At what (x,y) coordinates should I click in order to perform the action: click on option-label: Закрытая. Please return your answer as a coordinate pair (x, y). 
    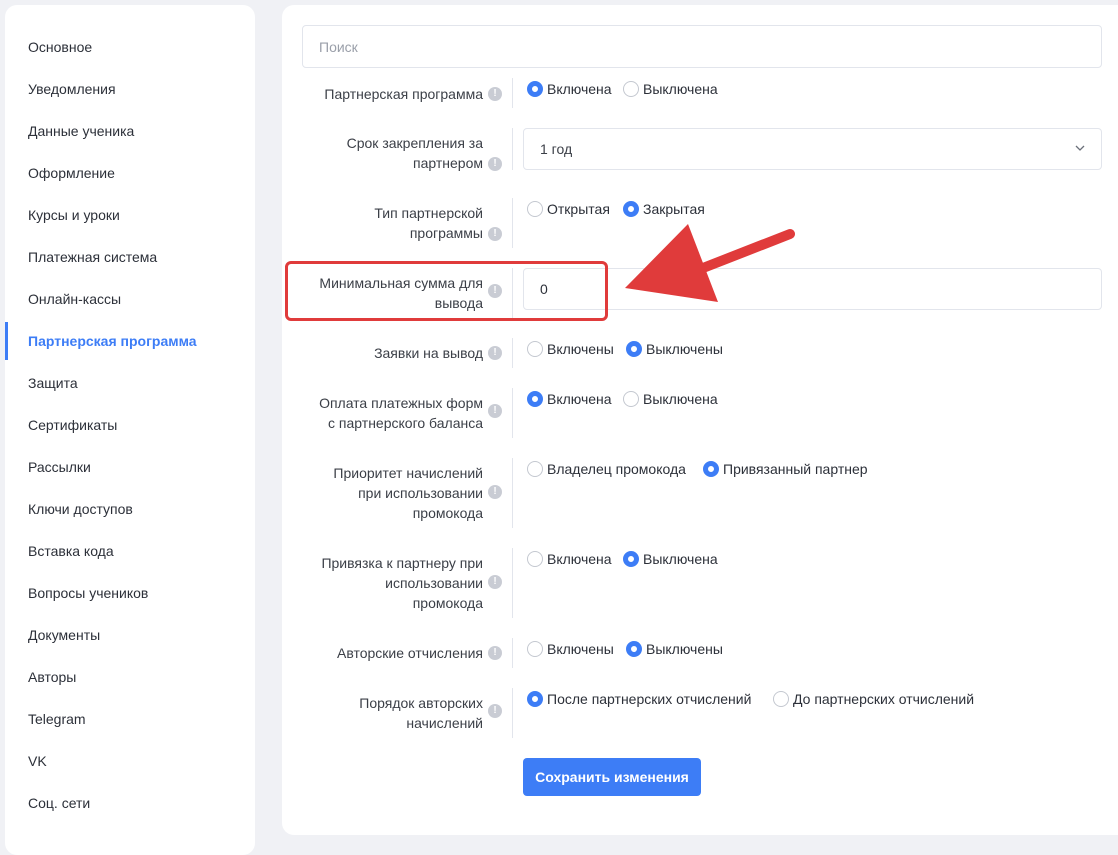
    Looking at the image, I should click on (674, 209).